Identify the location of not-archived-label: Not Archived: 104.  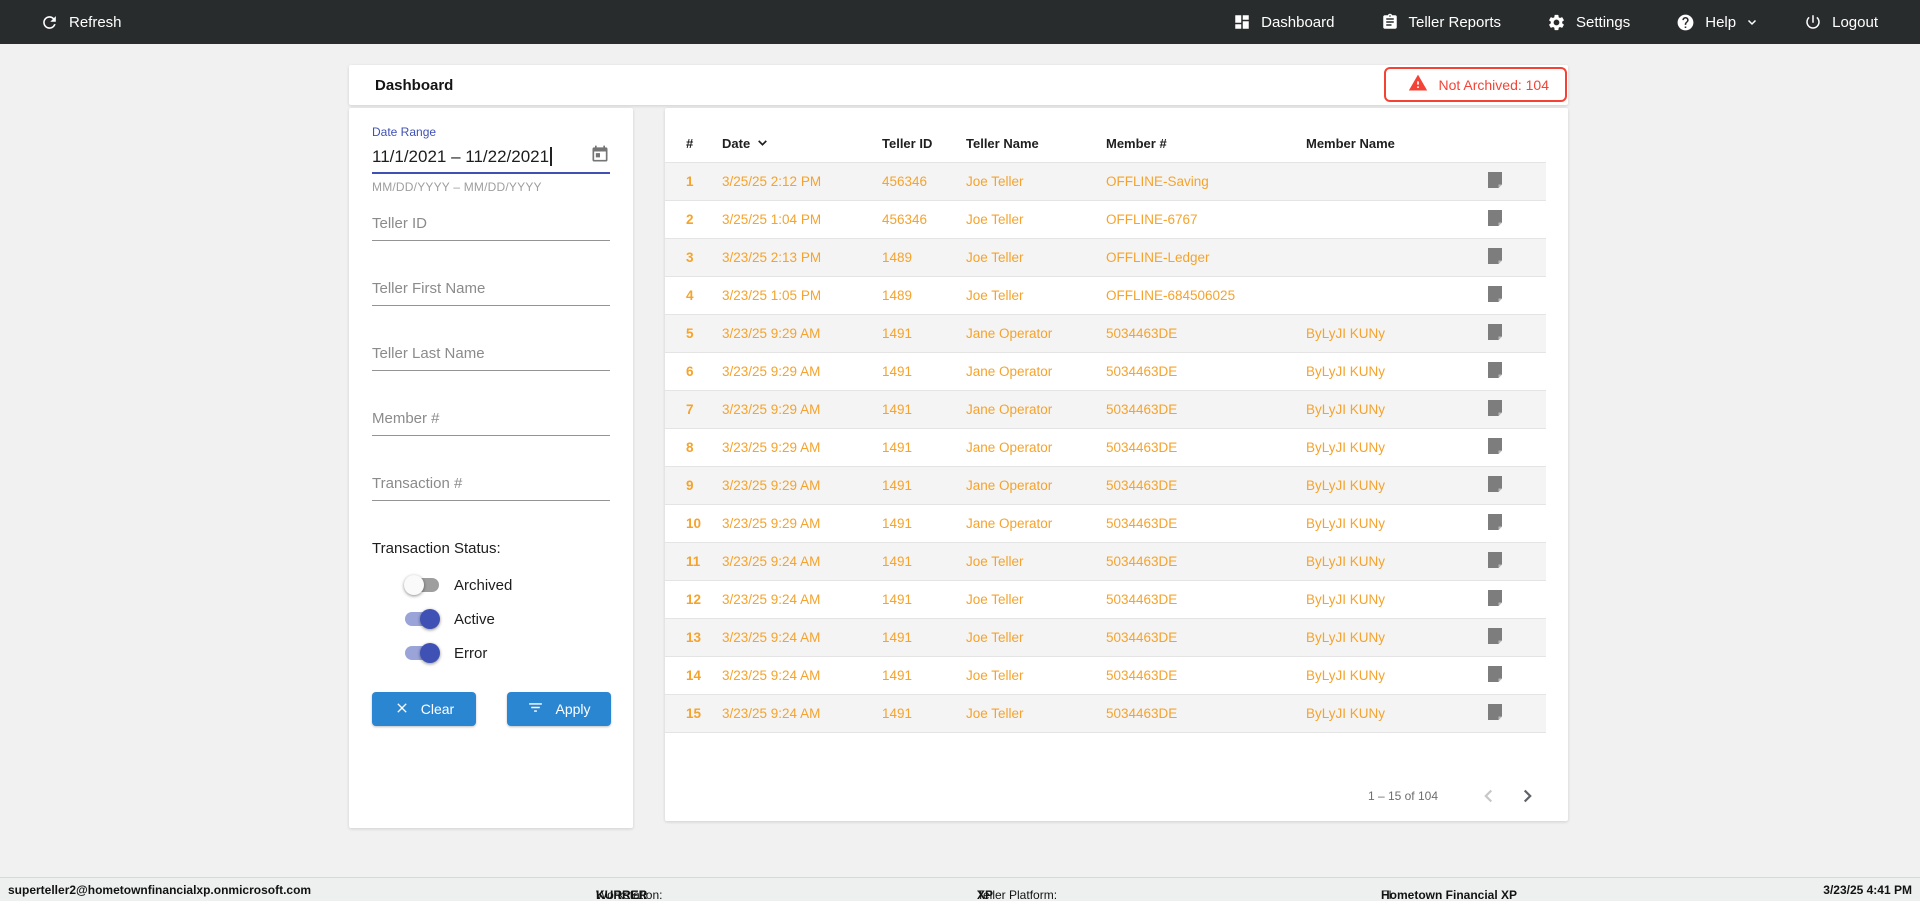
(1493, 84).